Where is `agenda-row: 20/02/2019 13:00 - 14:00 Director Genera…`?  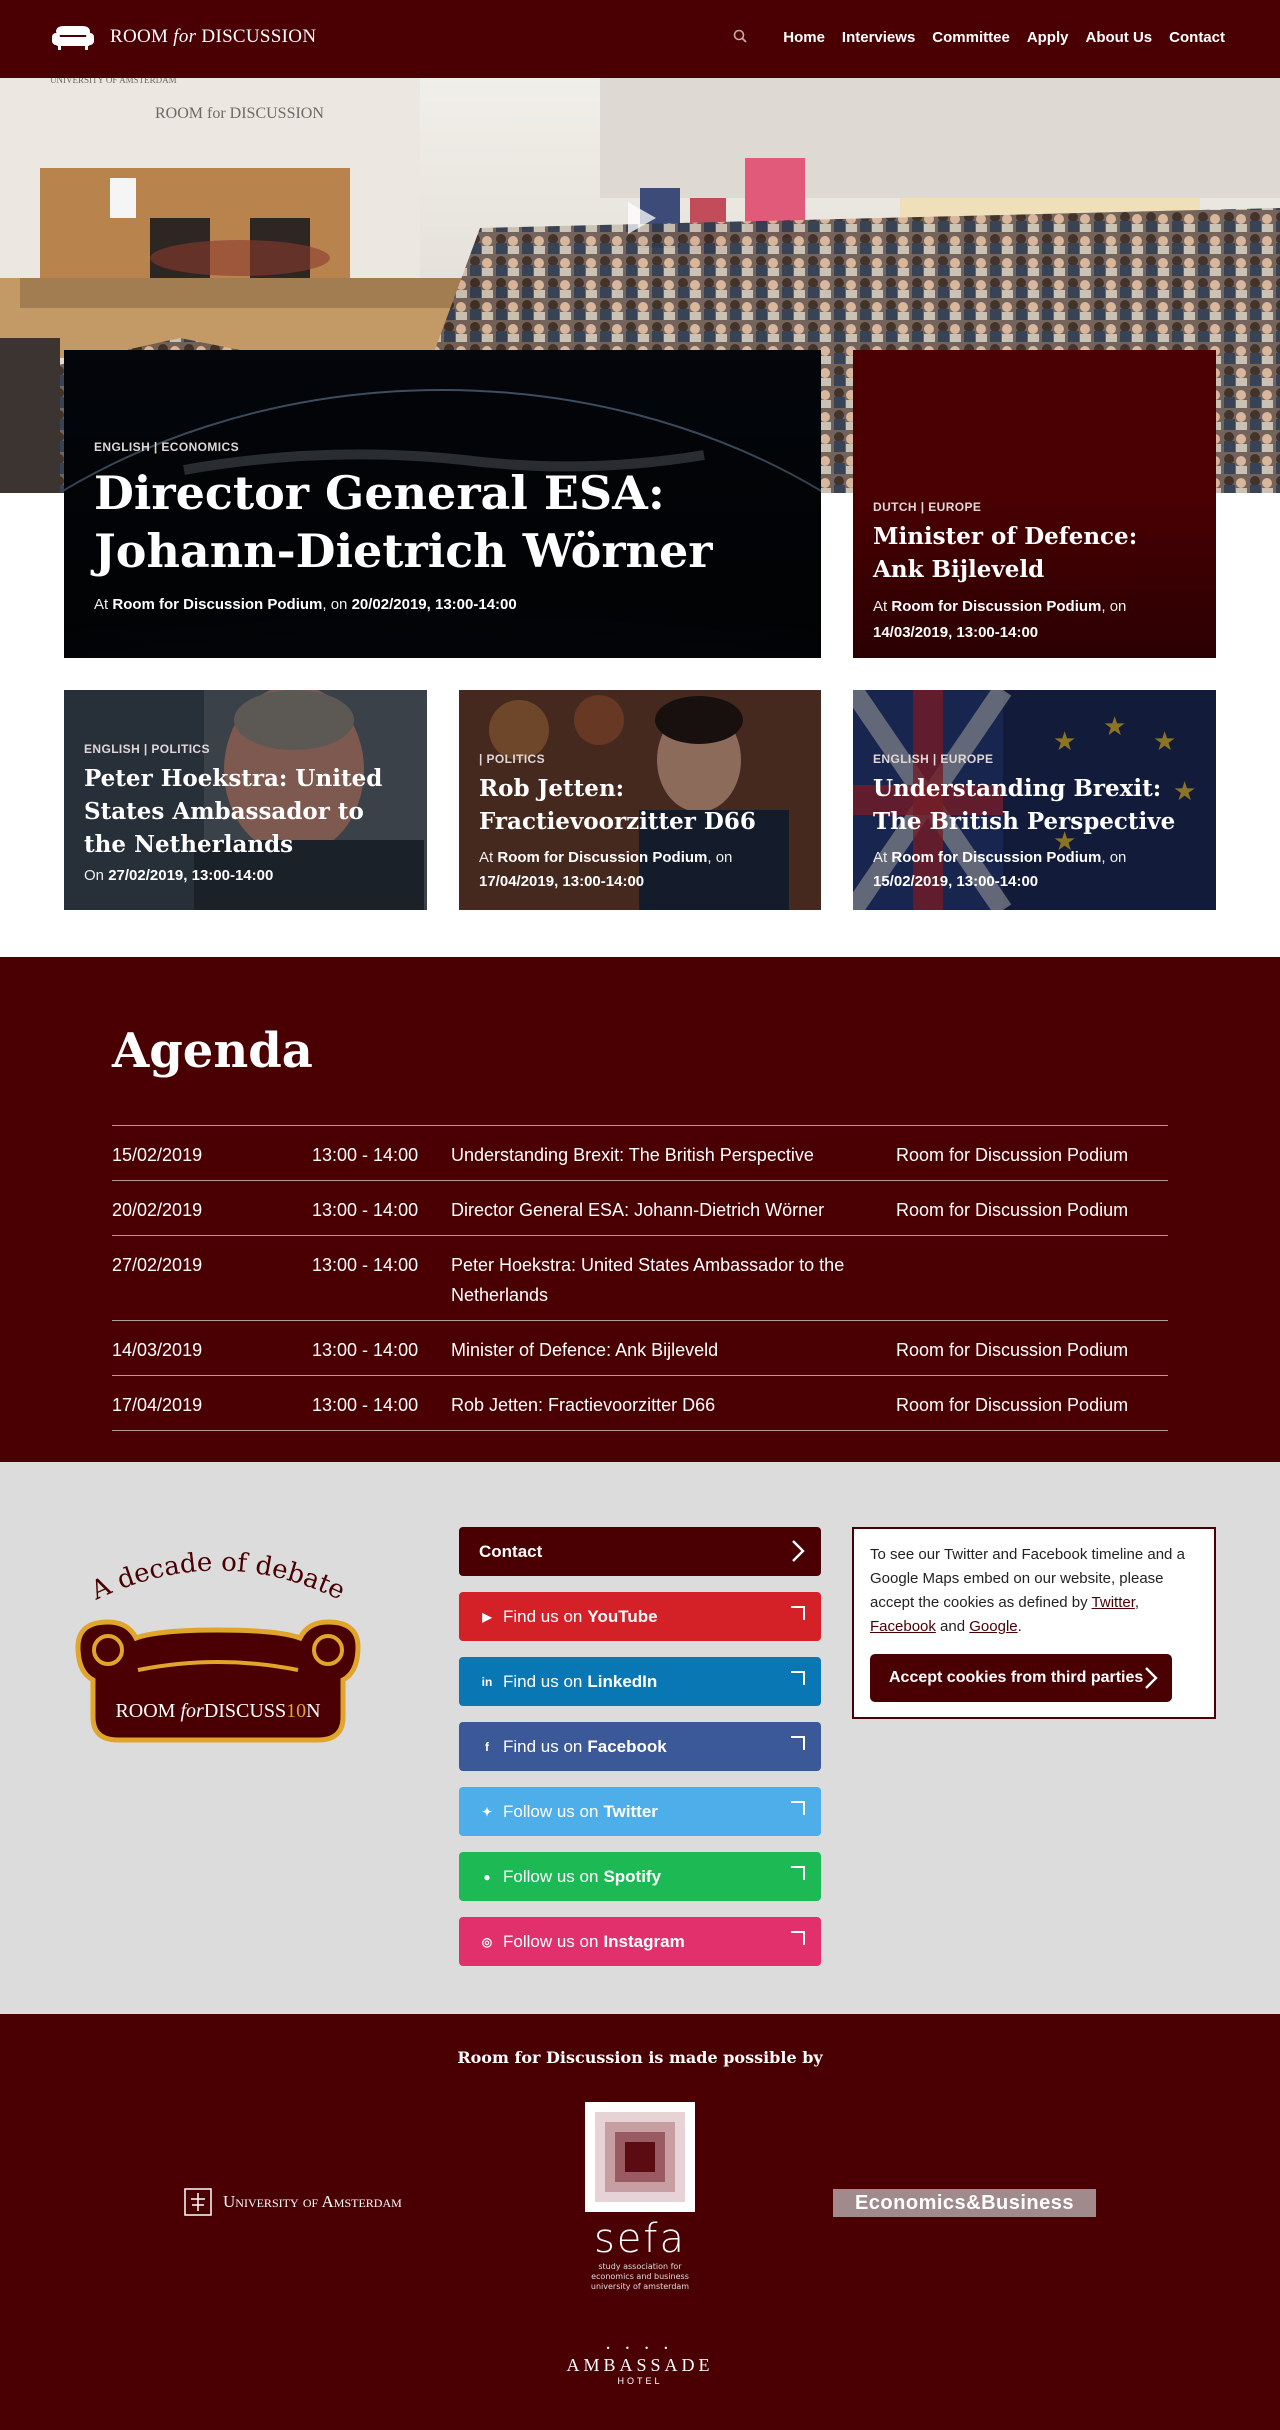
agenda-row: 20/02/2019 13:00 - 14:00 Director Genera… is located at coordinates (640, 1207).